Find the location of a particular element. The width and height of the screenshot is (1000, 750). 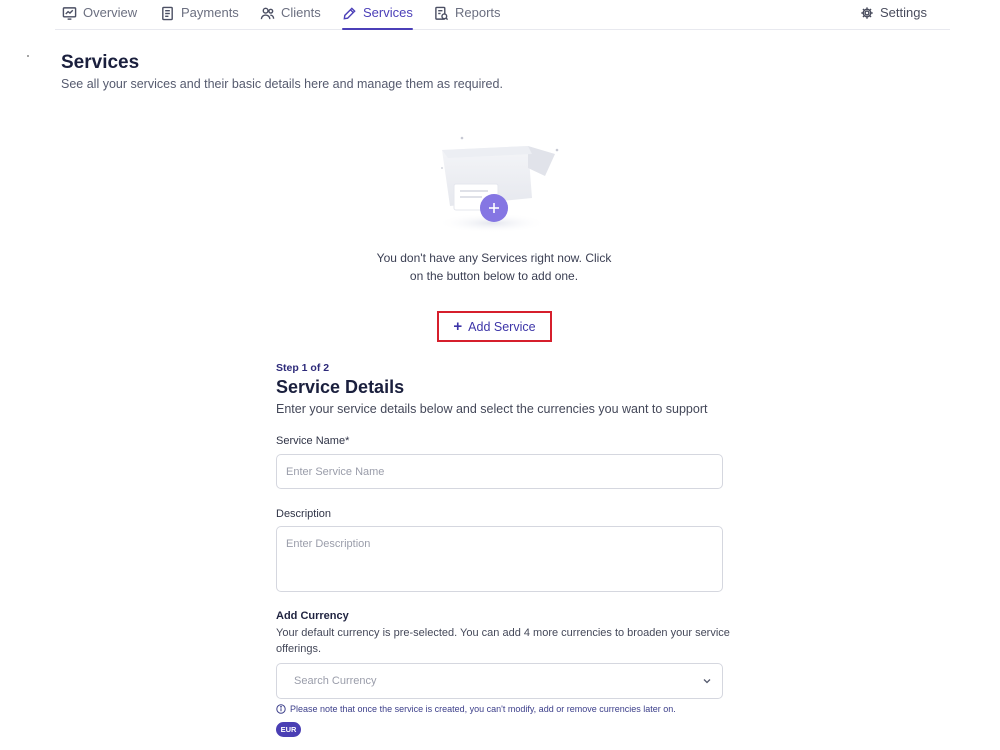

description-textarea is located at coordinates (499, 559).